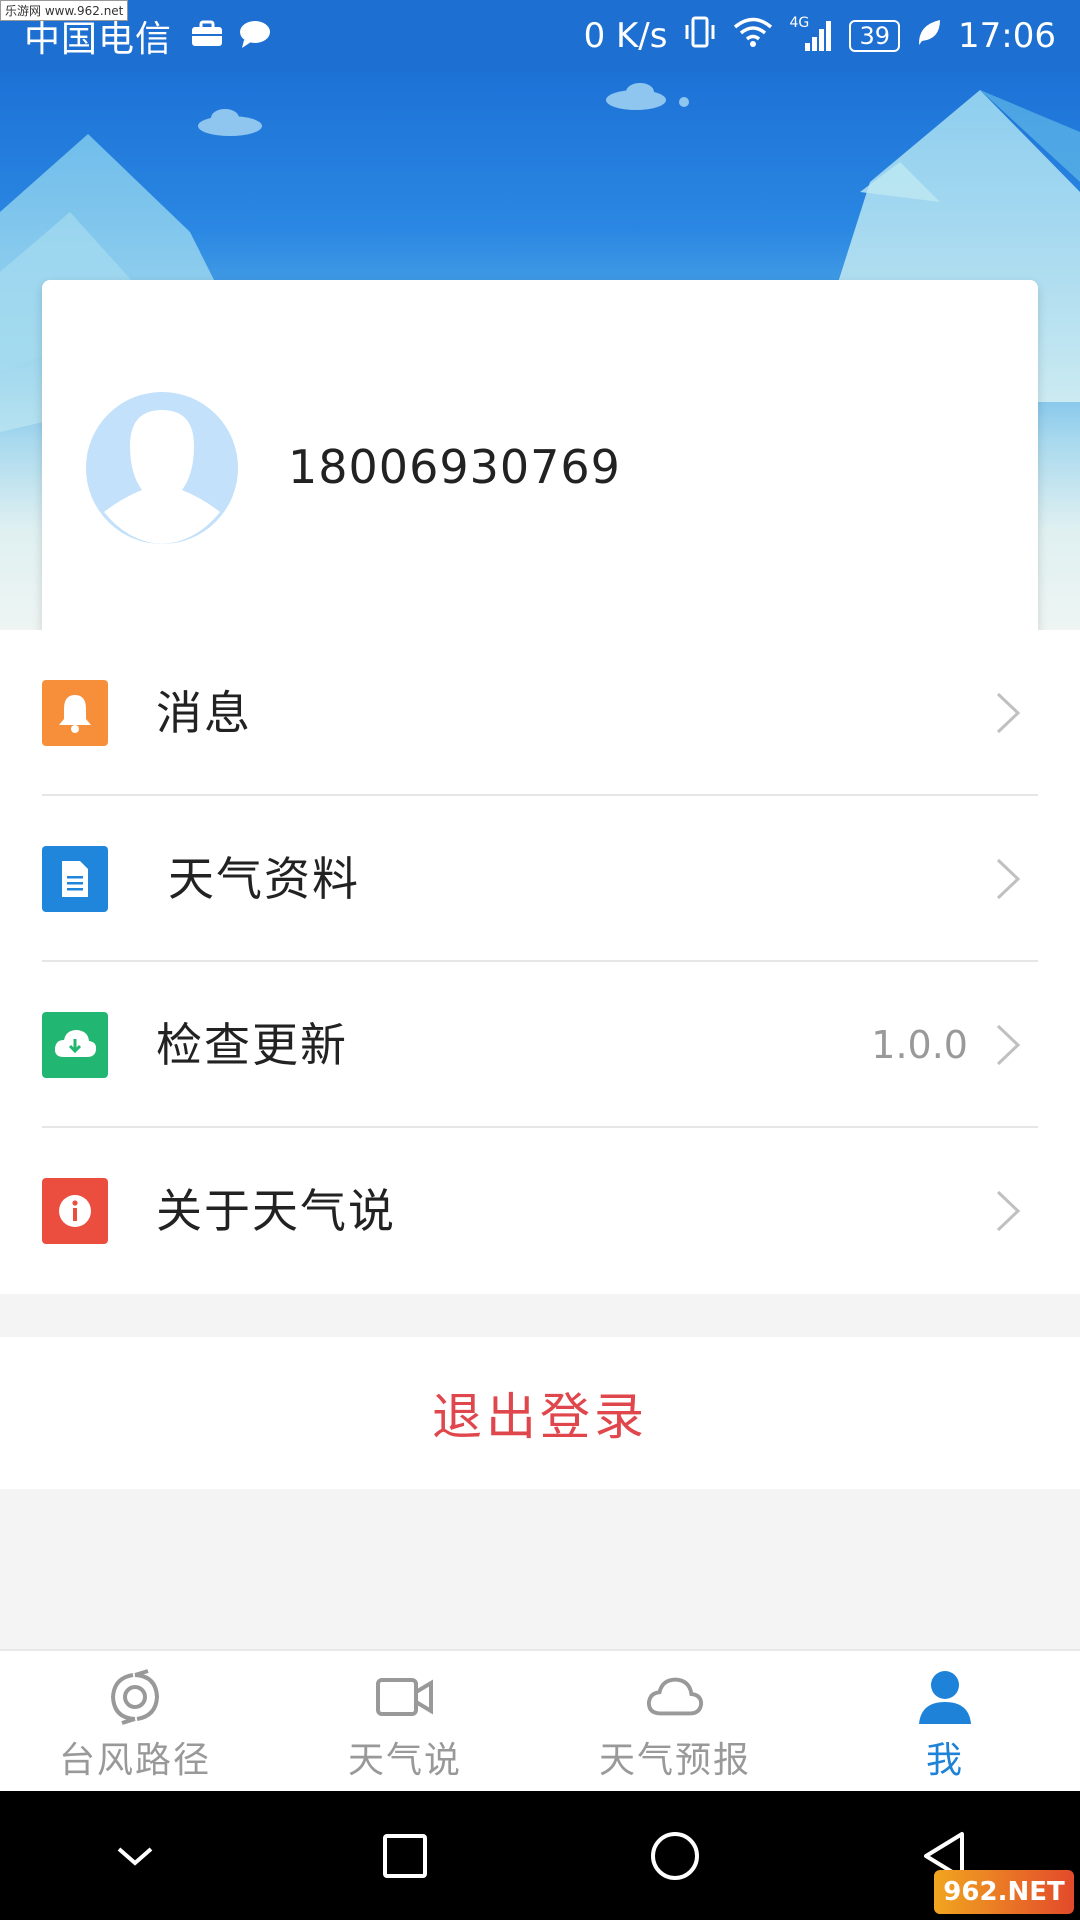 This screenshot has height=1920, width=1080. I want to click on circle-icon, so click(675, 1855).